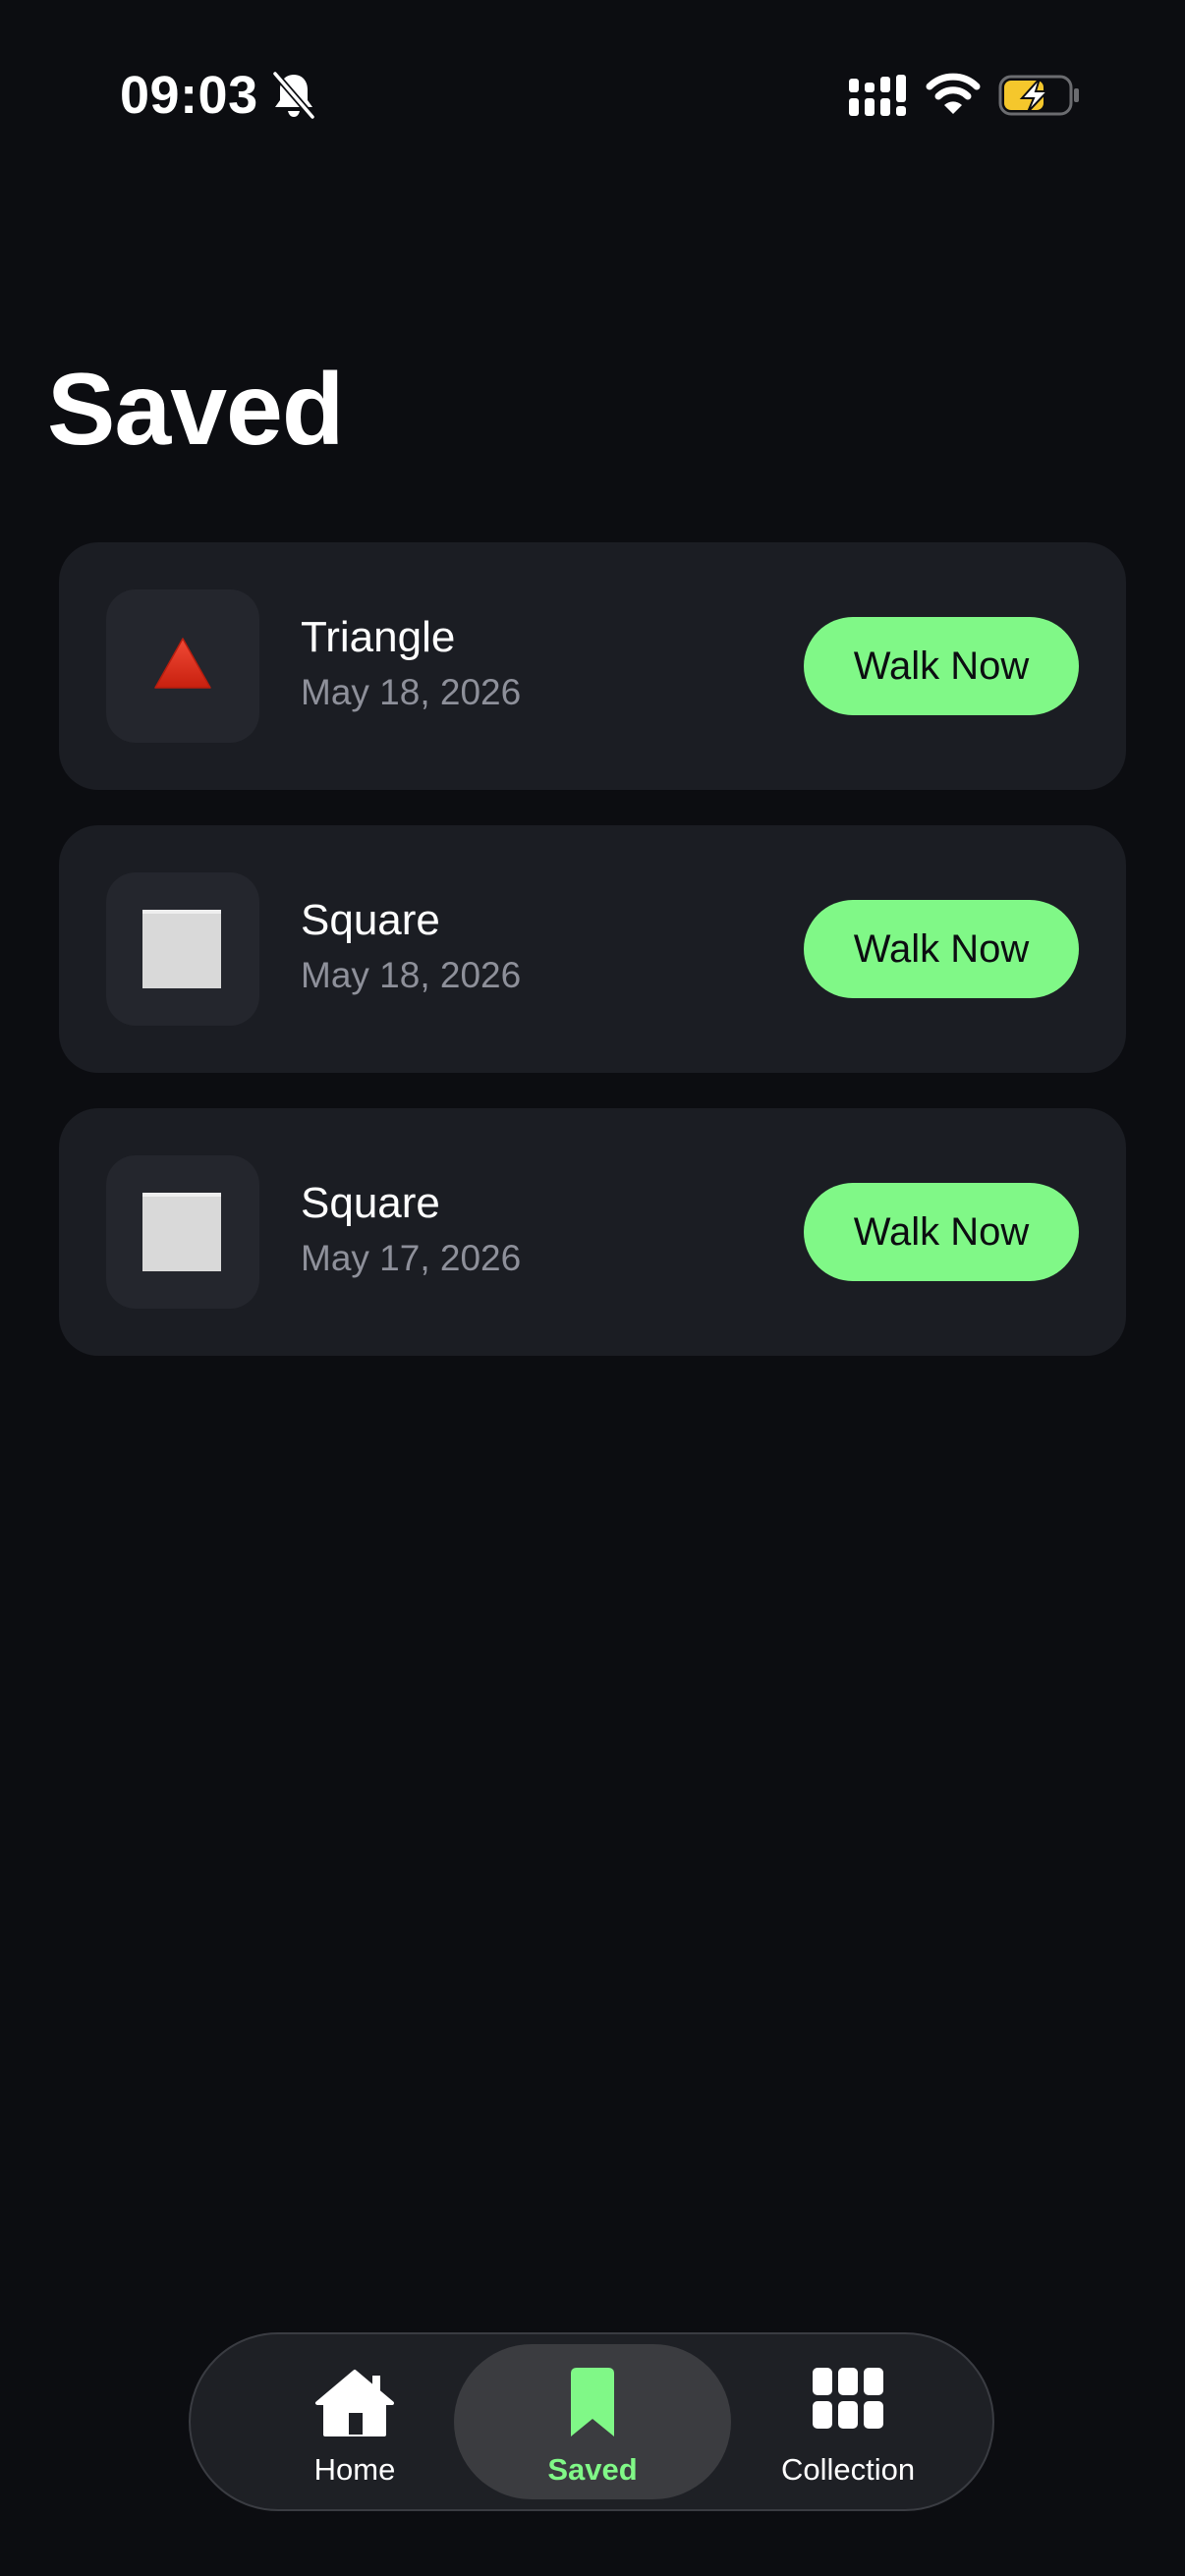 Image resolution: width=1185 pixels, height=2576 pixels. I want to click on tab-label: Home, so click(354, 2469).